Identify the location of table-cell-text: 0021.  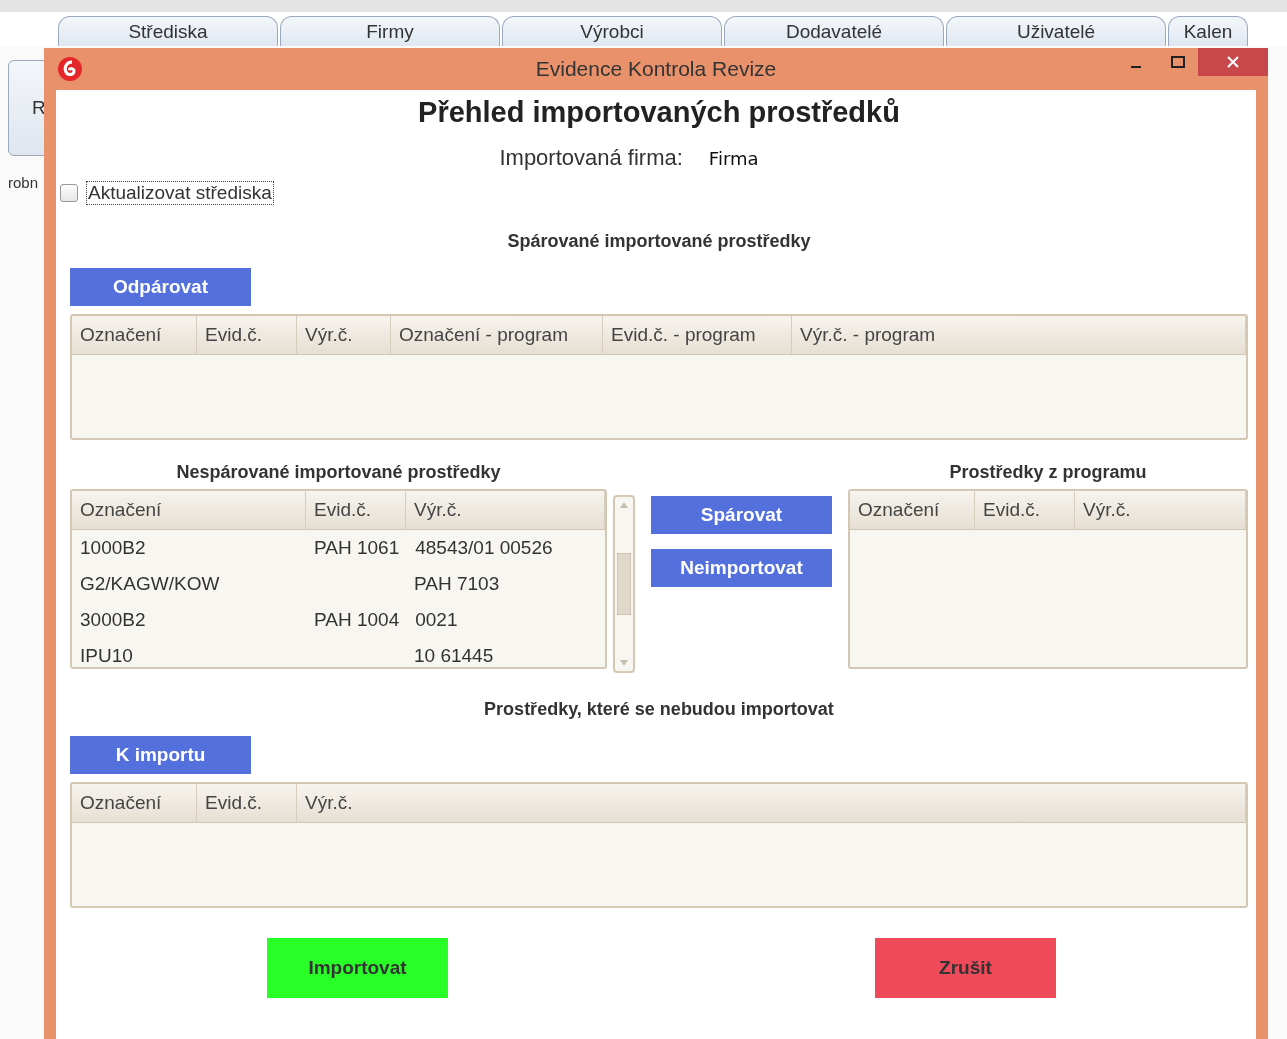
(436, 620).